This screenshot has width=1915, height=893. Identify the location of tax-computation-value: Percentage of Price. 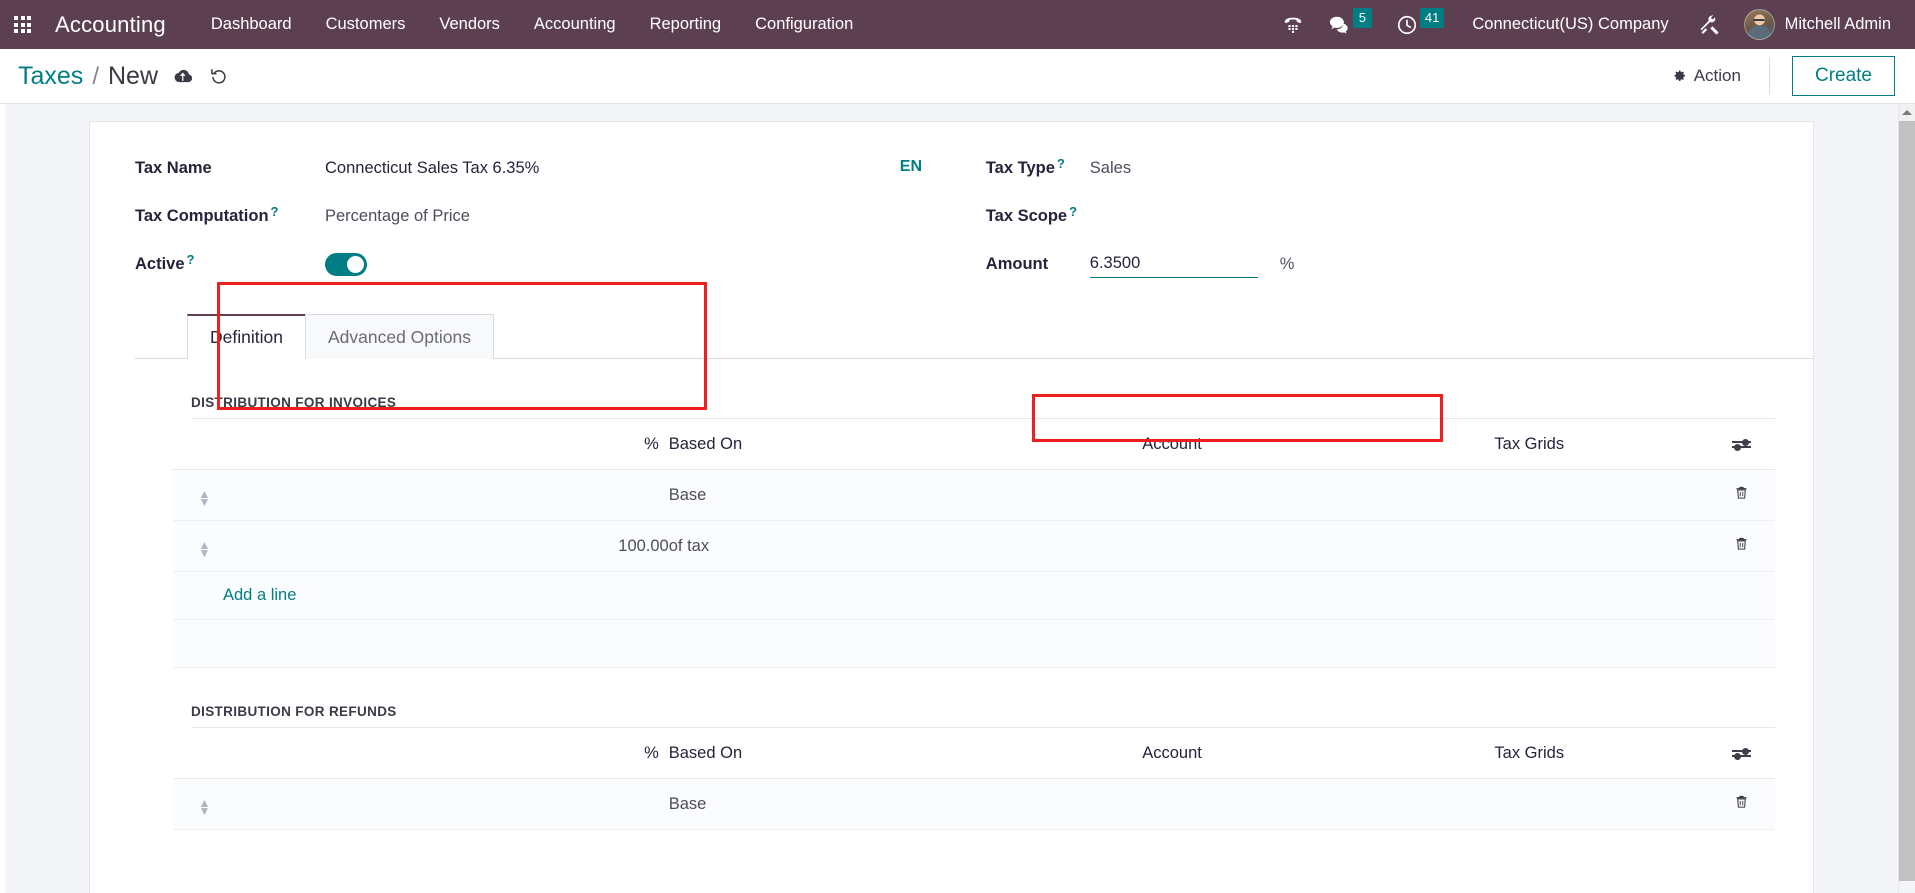
(397, 216).